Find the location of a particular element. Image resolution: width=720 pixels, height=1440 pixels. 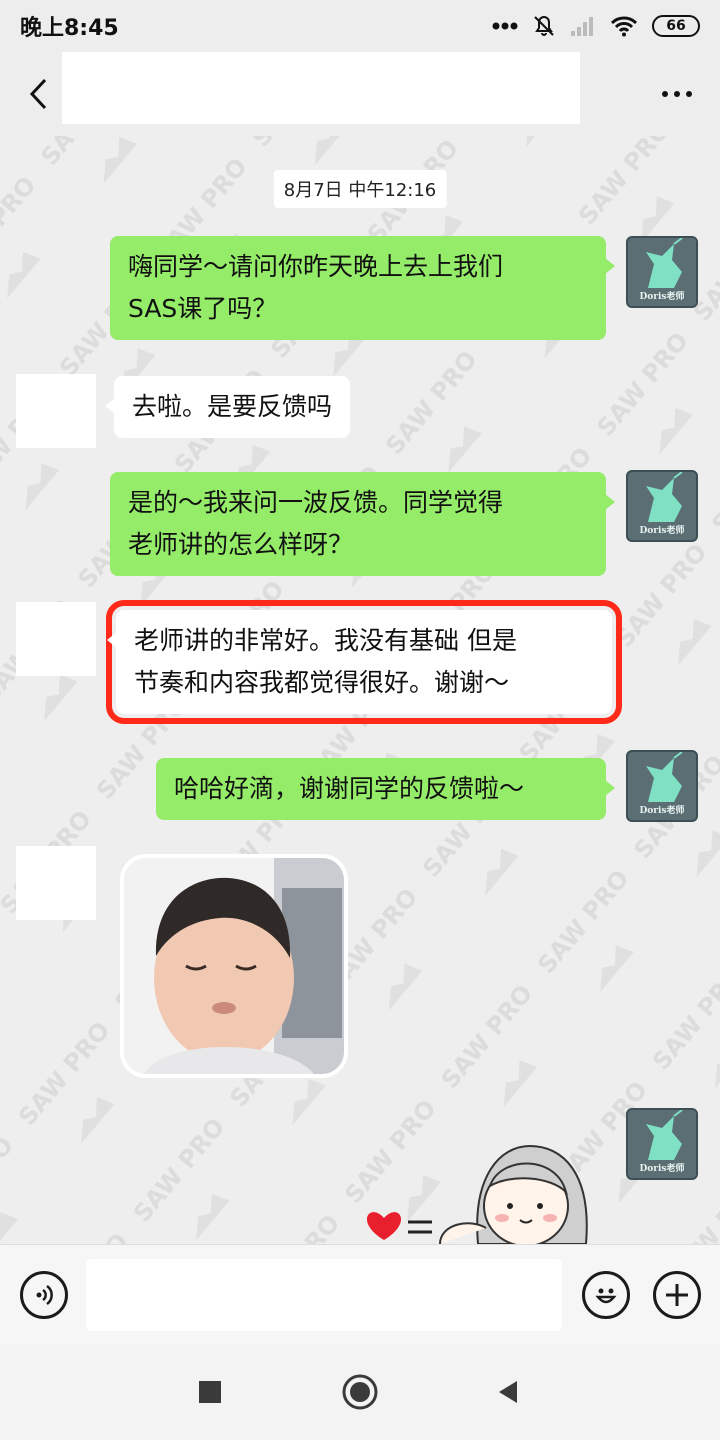

back-triangle-icon is located at coordinates (508, 1392).